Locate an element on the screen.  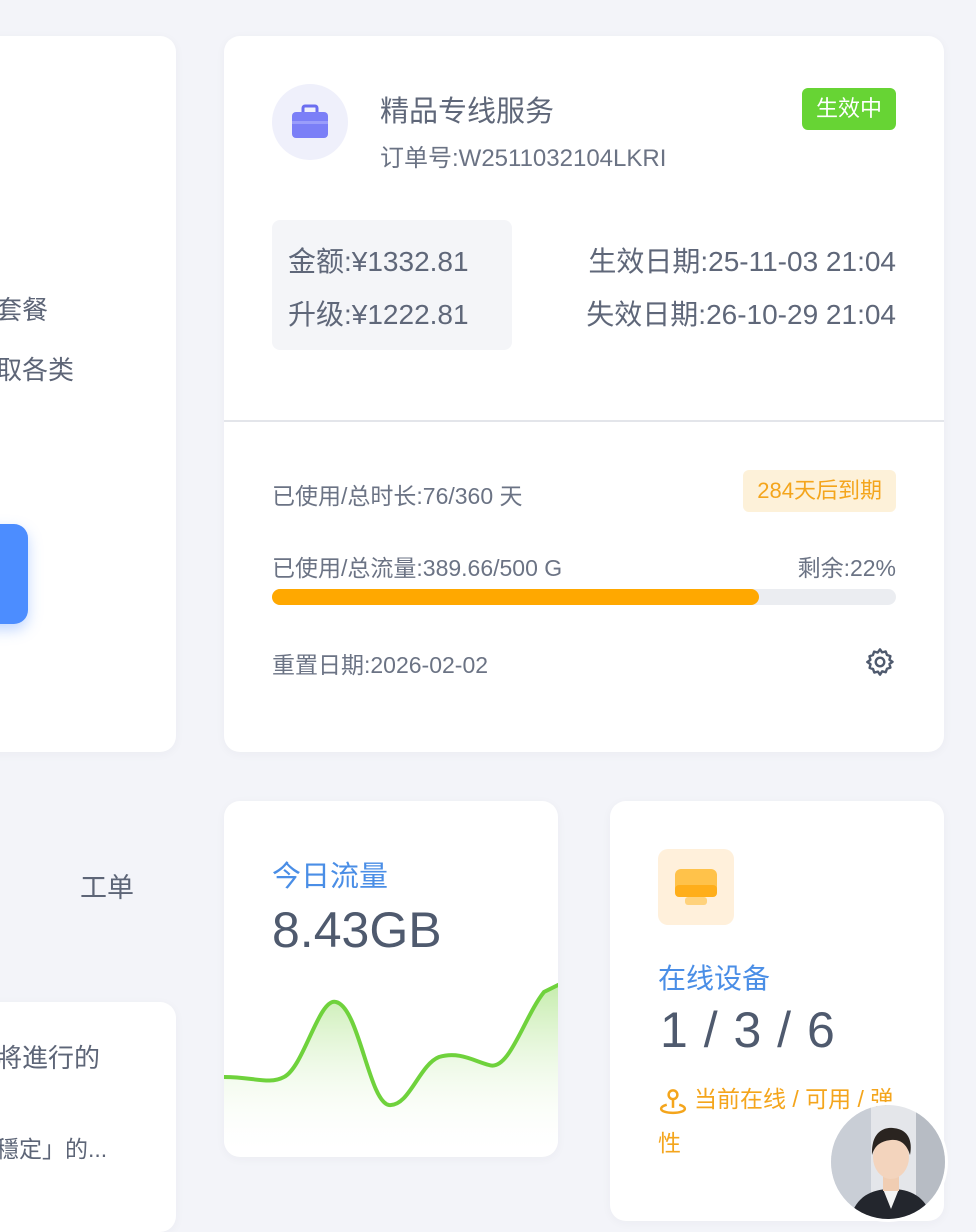
traffic-progress-fill is located at coordinates (515, 597).